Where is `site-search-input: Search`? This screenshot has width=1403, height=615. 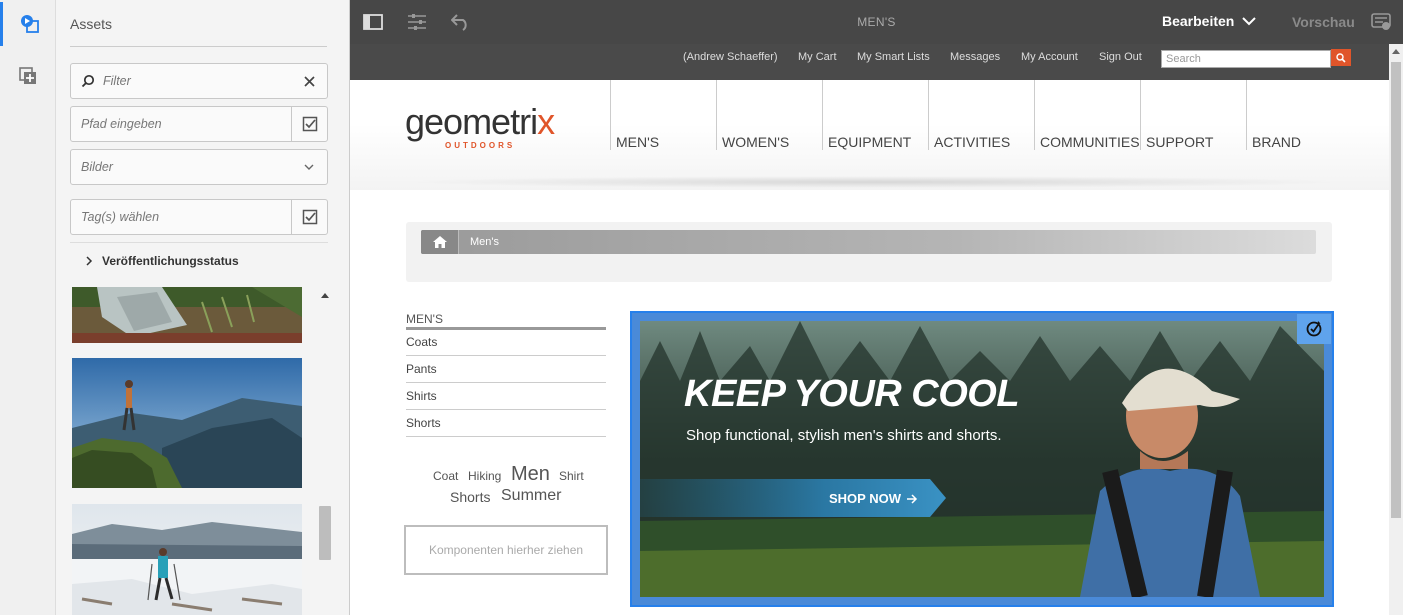 site-search-input: Search is located at coordinates (1246, 59).